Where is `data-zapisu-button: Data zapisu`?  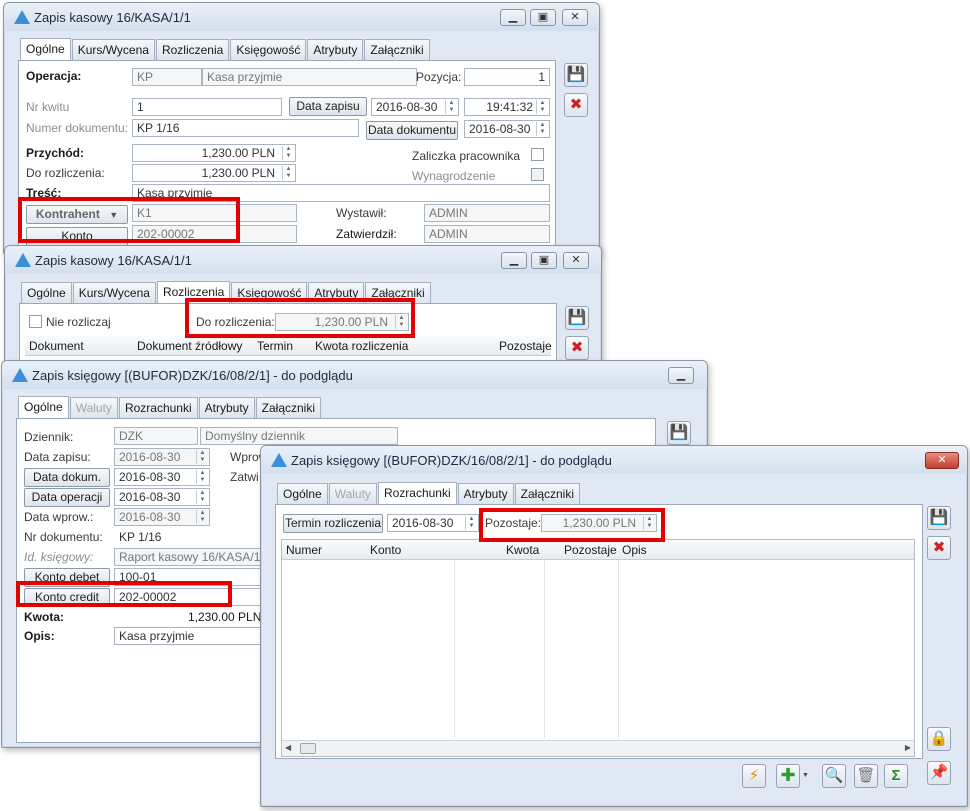
data-zapisu-button: Data zapisu is located at coordinates (328, 106).